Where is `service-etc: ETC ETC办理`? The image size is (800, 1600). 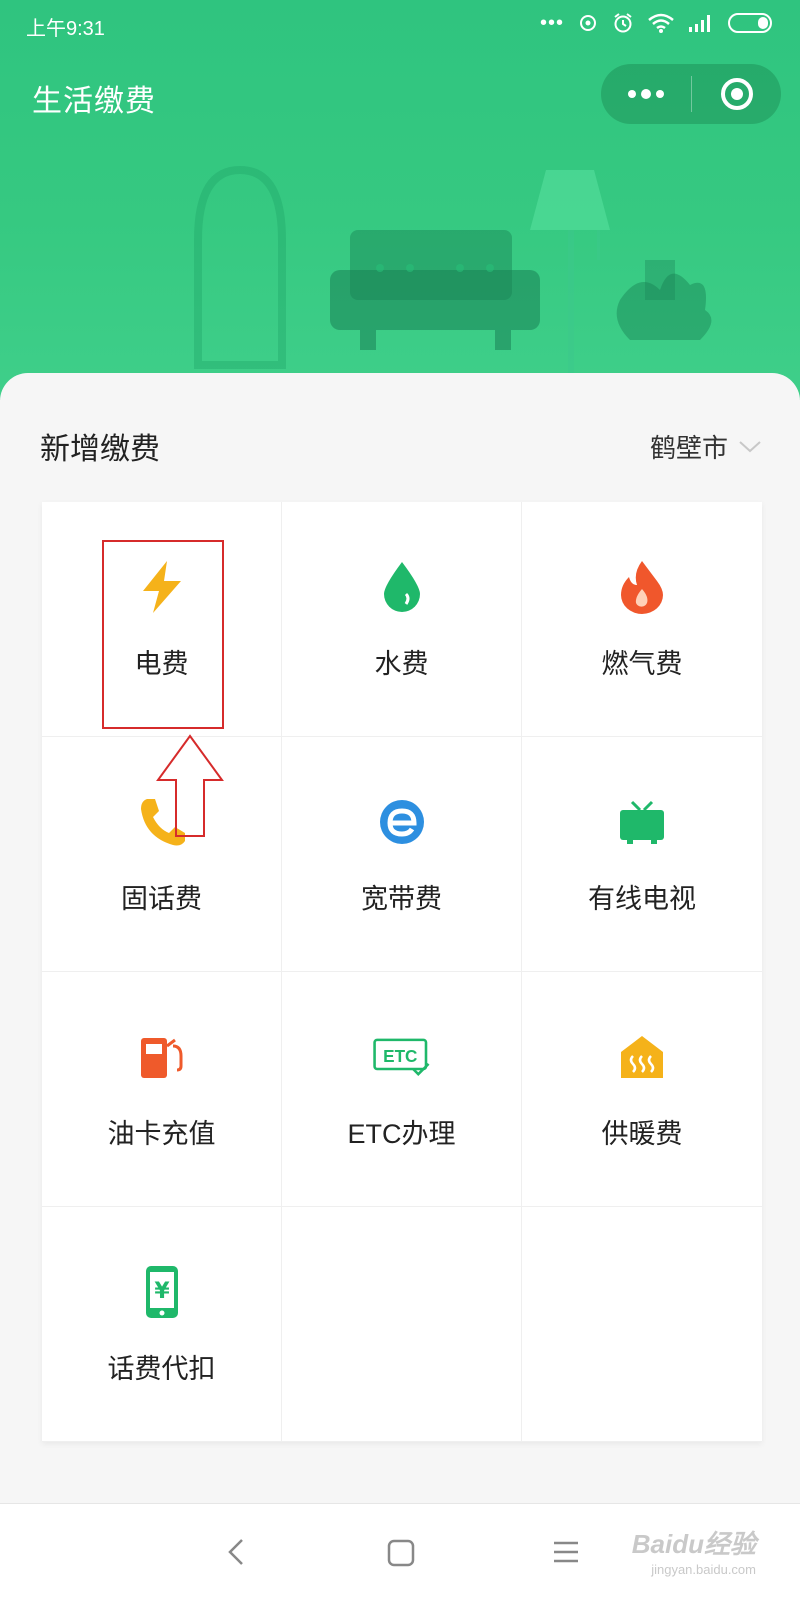
service-etc: ETC ETC办理 is located at coordinates (402, 1089).